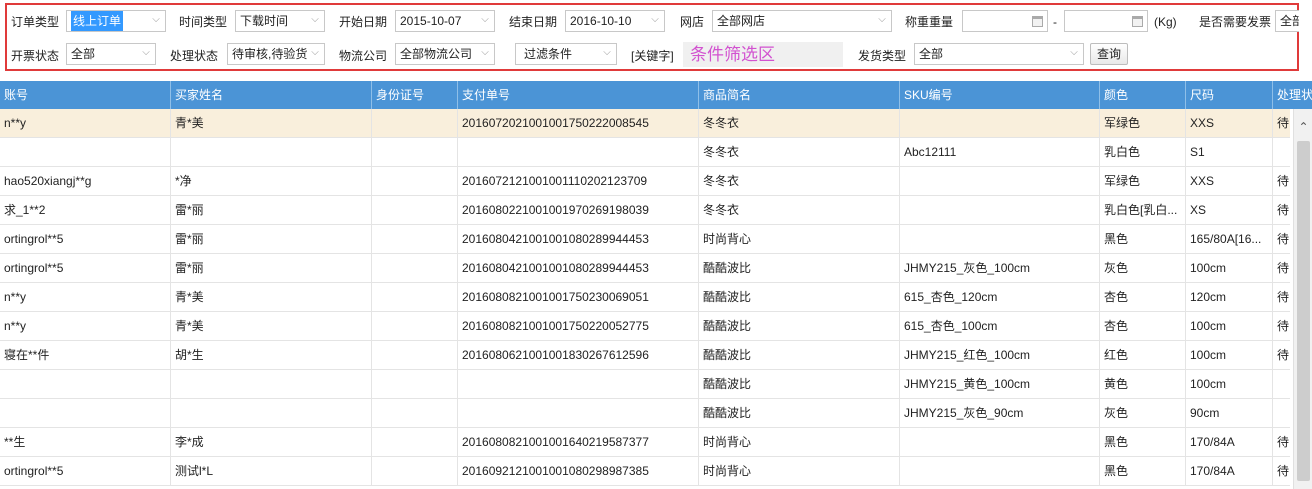  I want to click on column-header-color: 颜色, so click(1143, 95).